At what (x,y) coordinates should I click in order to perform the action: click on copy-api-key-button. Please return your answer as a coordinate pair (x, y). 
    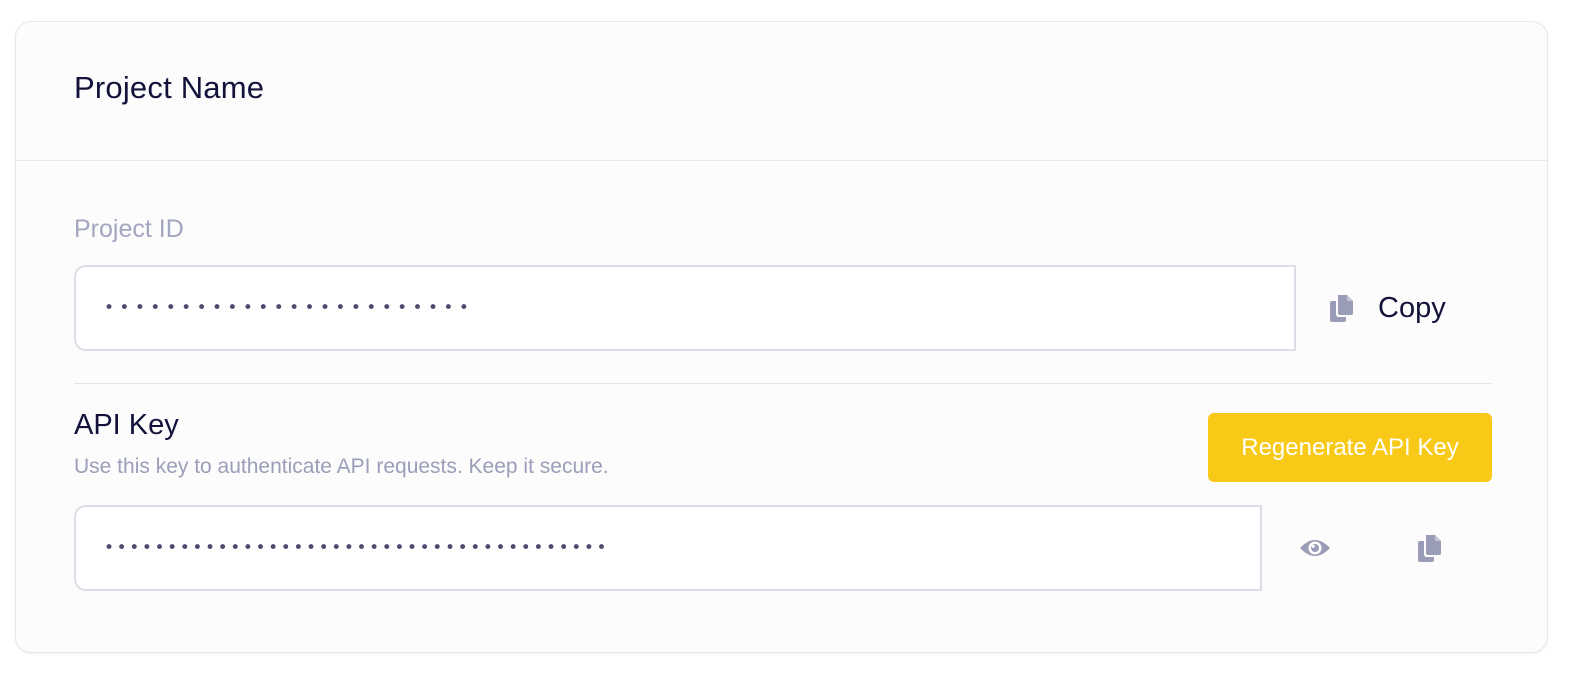
    Looking at the image, I should click on (1430, 548).